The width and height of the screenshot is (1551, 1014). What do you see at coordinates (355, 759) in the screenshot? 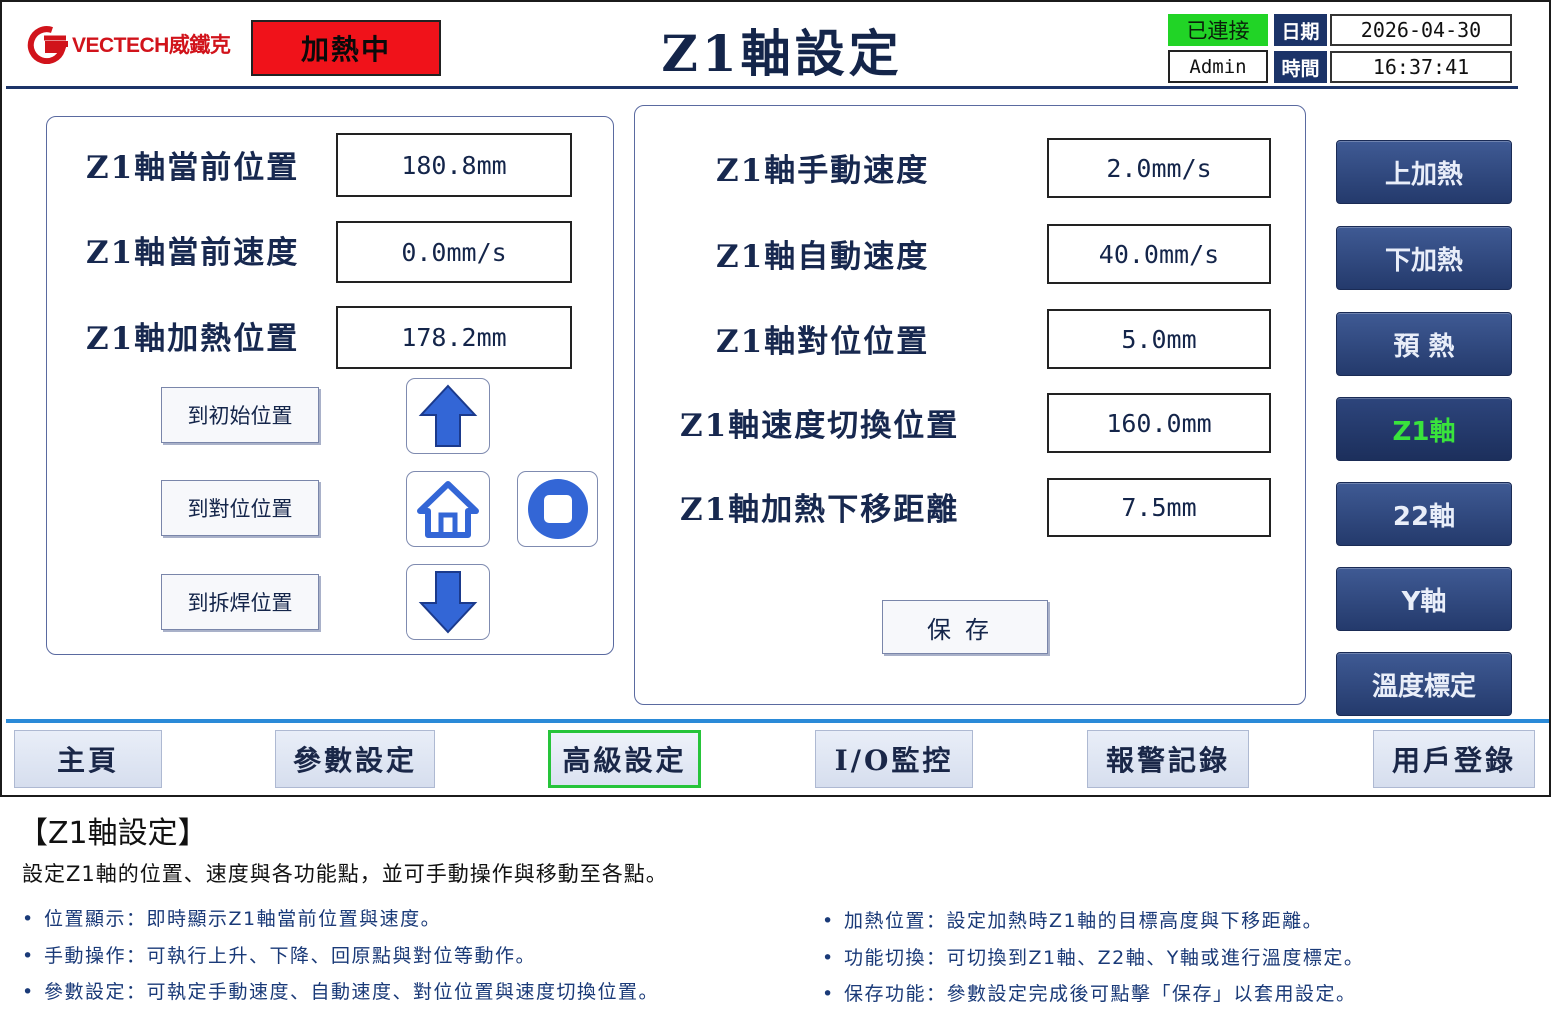
I see `tab-parameter-settings: 參數設定` at bounding box center [355, 759].